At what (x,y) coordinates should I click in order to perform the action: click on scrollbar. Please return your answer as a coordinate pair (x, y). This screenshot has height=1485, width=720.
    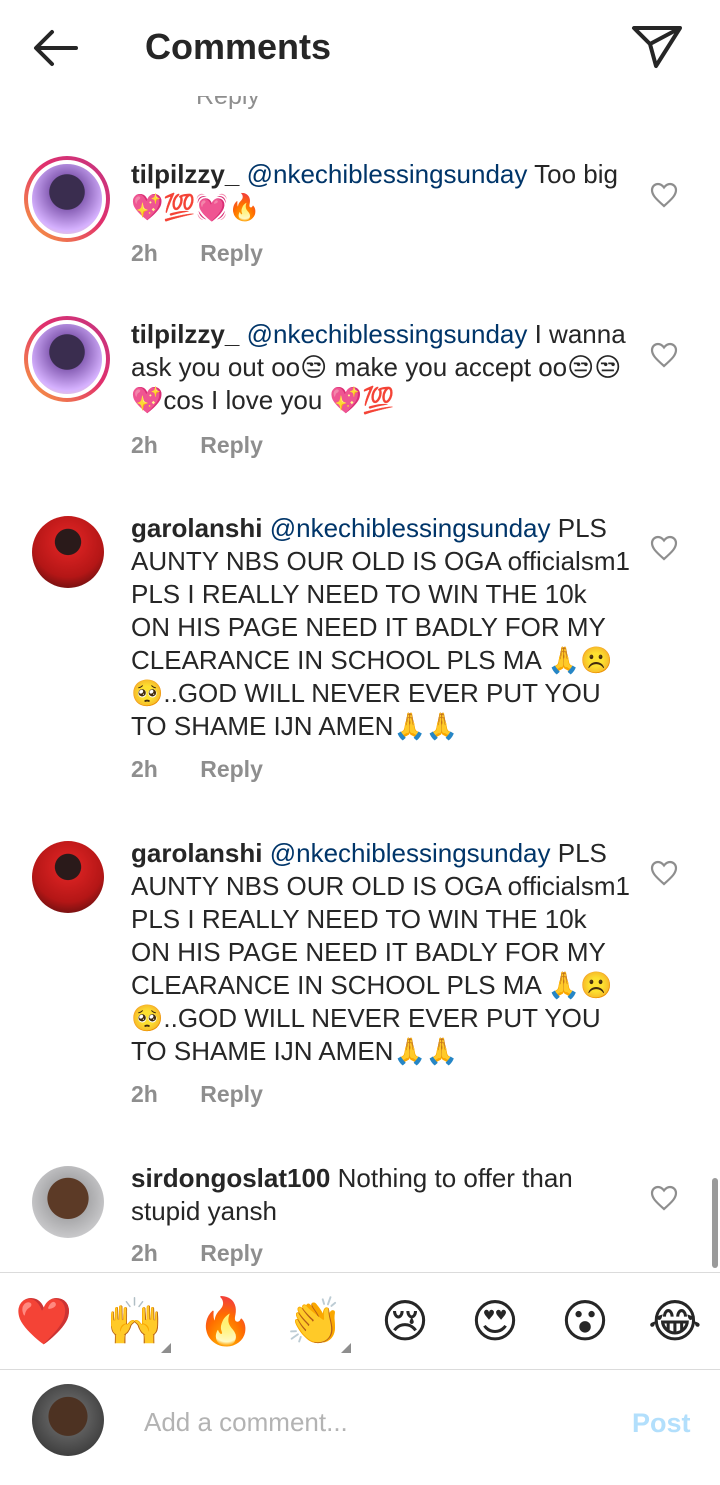
    Looking at the image, I should click on (715, 1223).